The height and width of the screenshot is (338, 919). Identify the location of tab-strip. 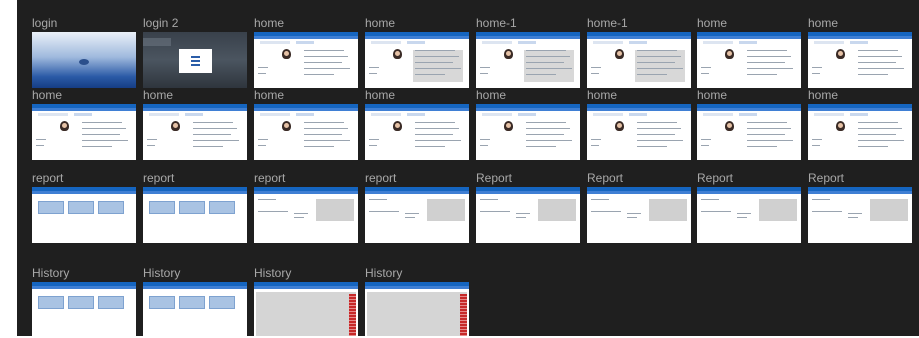
(53, 114).